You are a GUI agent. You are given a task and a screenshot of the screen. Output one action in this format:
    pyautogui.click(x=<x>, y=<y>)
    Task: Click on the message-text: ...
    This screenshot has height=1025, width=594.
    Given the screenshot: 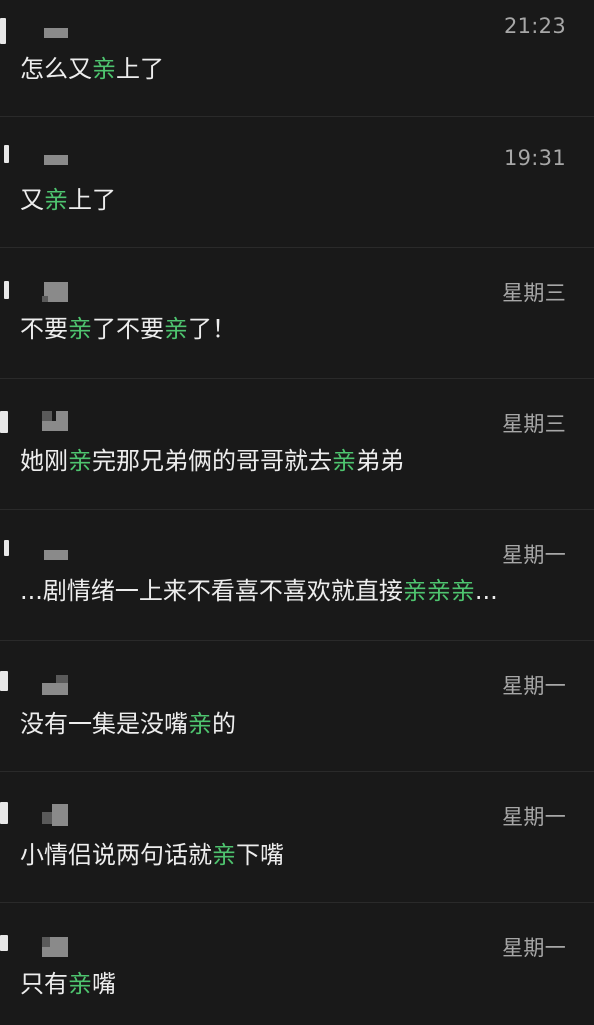 What is the action you would take?
    pyautogui.click(x=486, y=591)
    